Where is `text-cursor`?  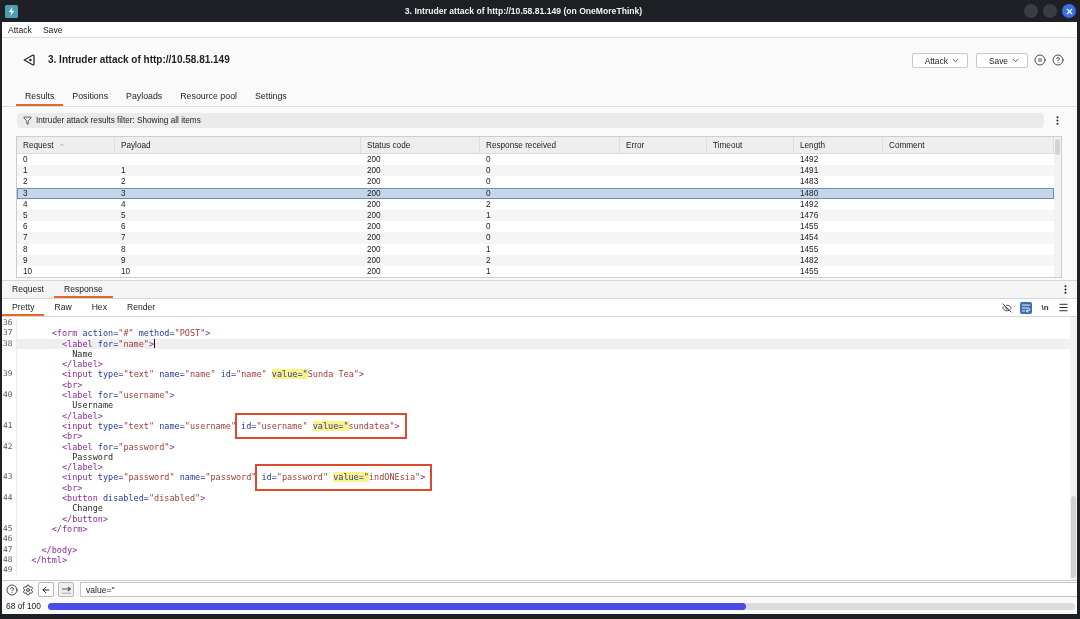 text-cursor is located at coordinates (155, 344).